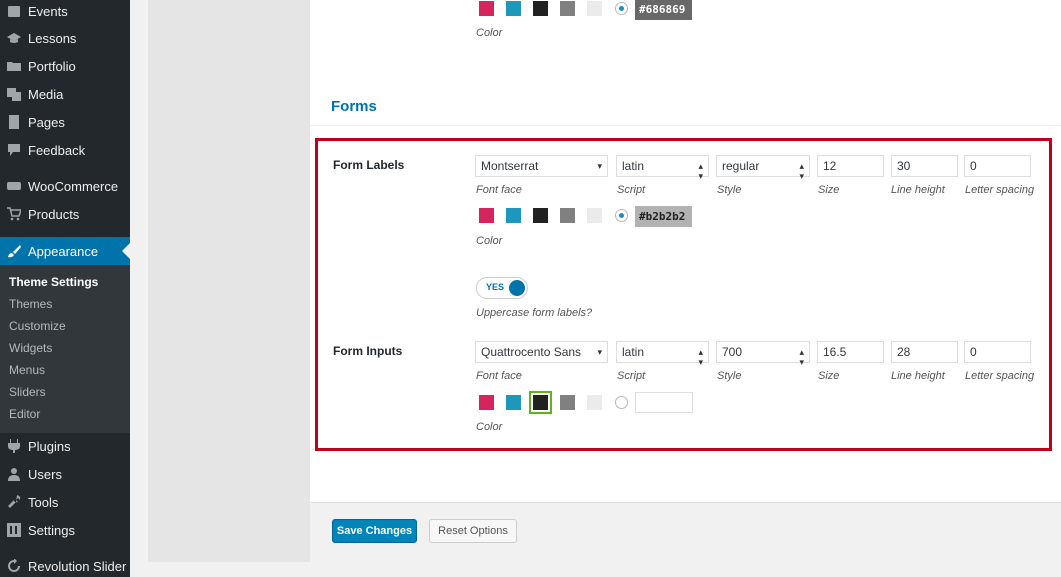  I want to click on menu-item-plugins: Plugins, so click(65, 446).